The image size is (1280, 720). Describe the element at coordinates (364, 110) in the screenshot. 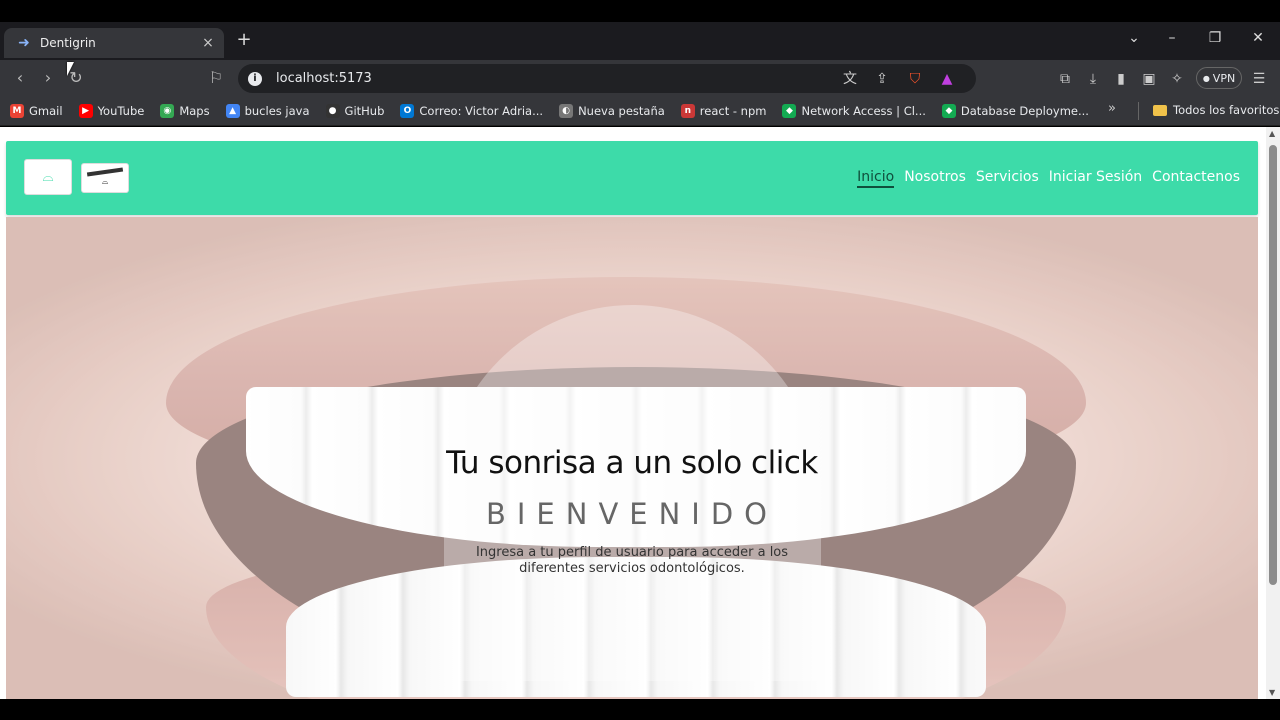

I see `bookmark-label: GitHub` at that location.